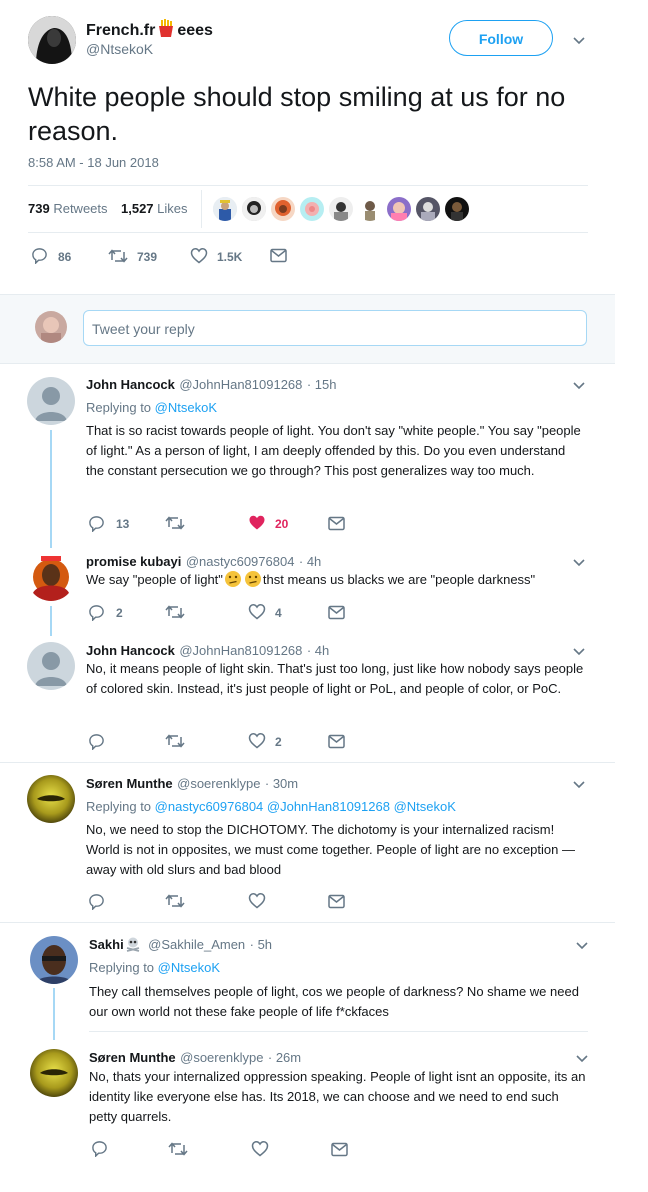 The width and height of the screenshot is (648, 1192). I want to click on author-name: French.fr eees, so click(149, 30).